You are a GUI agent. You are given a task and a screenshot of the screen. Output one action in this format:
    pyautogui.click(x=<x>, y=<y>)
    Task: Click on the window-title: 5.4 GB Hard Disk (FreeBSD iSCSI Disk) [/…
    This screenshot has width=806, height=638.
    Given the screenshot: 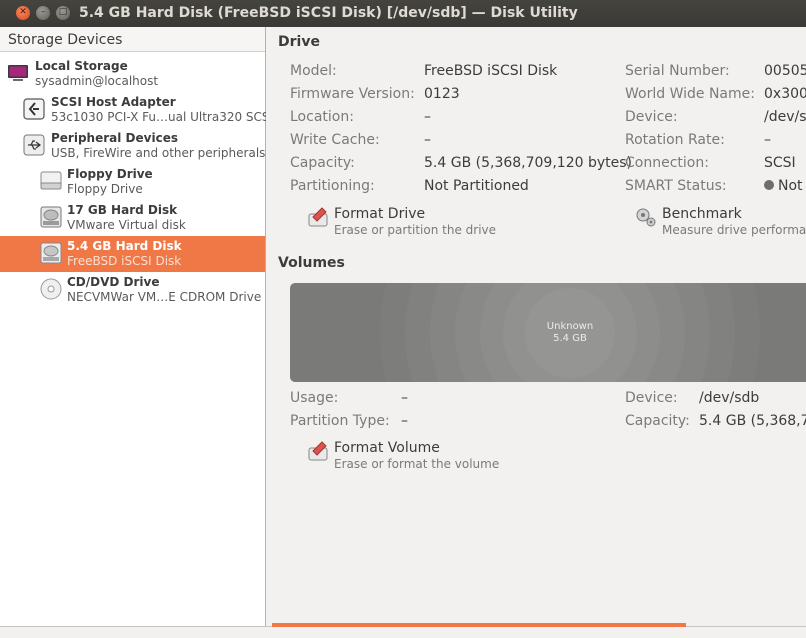 What is the action you would take?
    pyautogui.click(x=328, y=13)
    